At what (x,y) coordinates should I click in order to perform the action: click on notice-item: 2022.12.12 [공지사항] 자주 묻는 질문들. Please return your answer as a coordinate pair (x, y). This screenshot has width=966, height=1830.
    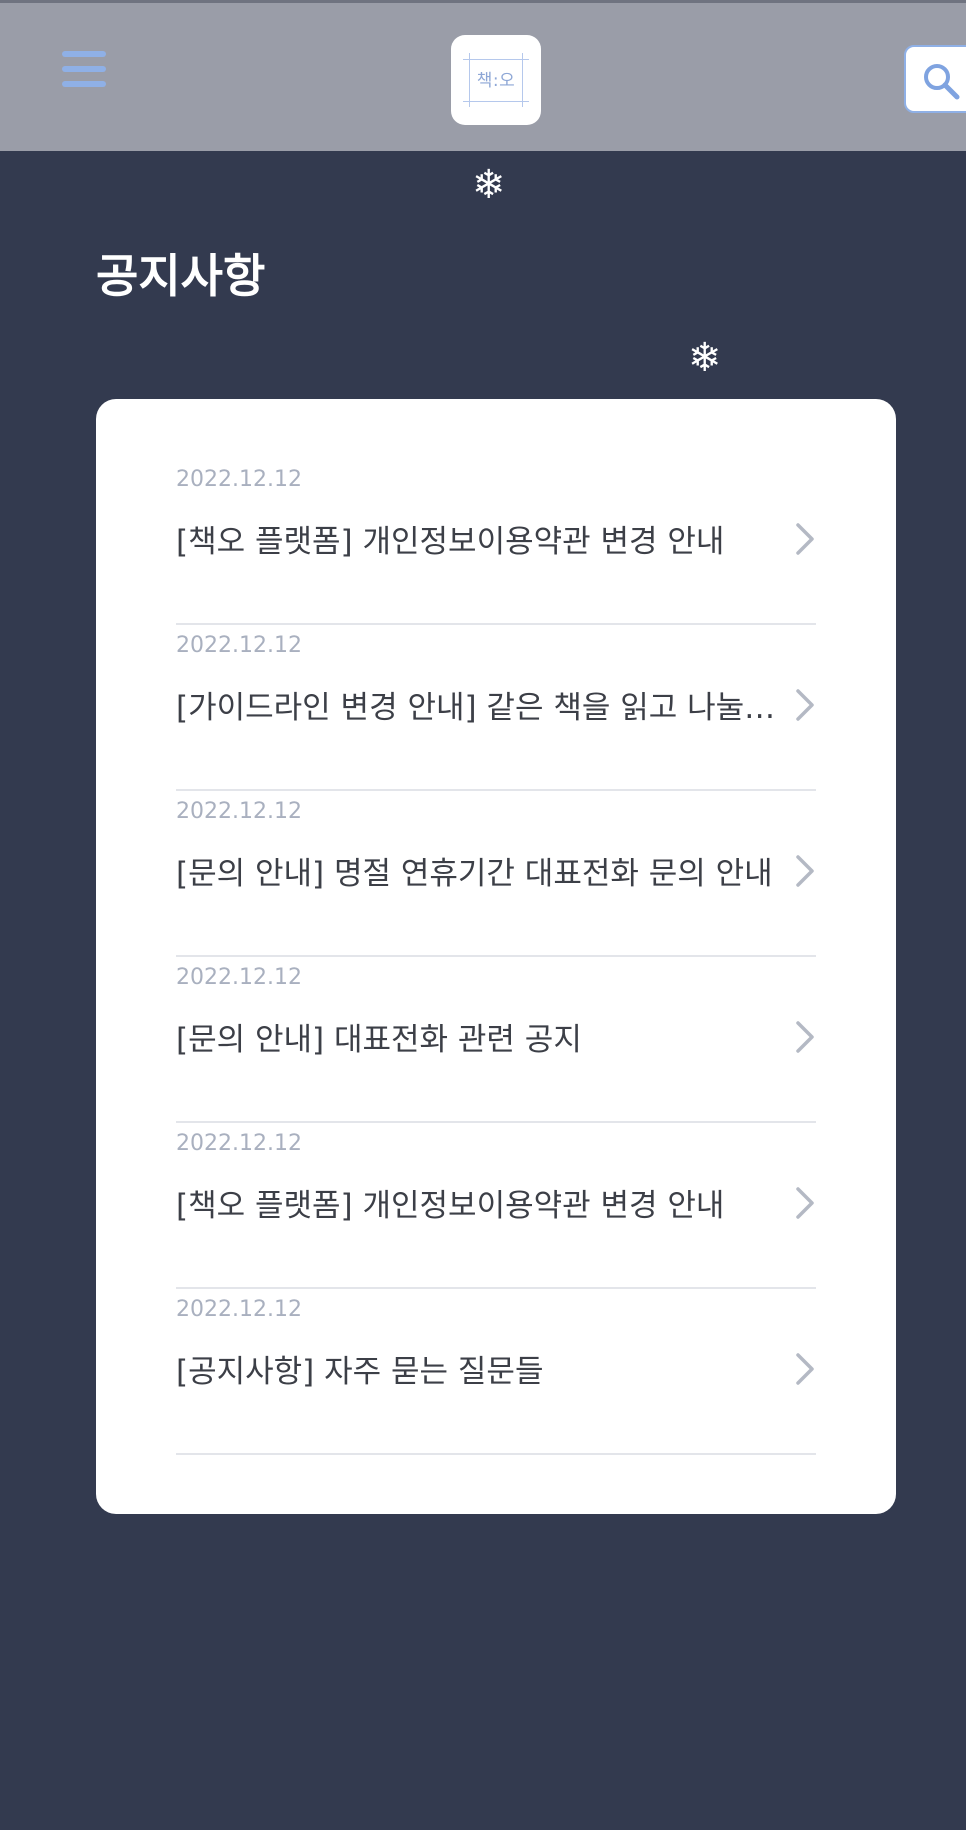
    Looking at the image, I should click on (496, 1372).